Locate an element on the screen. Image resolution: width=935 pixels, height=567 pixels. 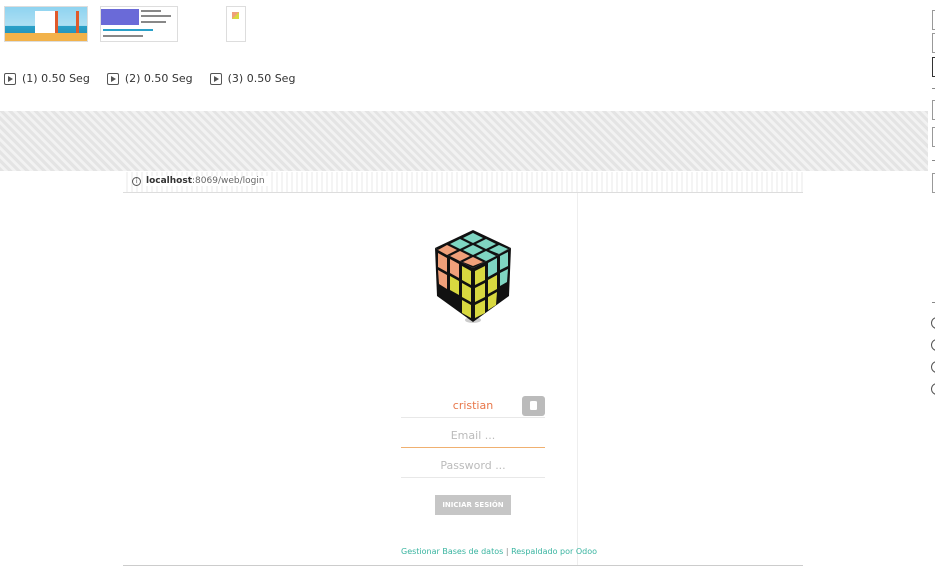
url-path: :8069/web/login is located at coordinates (228, 181).